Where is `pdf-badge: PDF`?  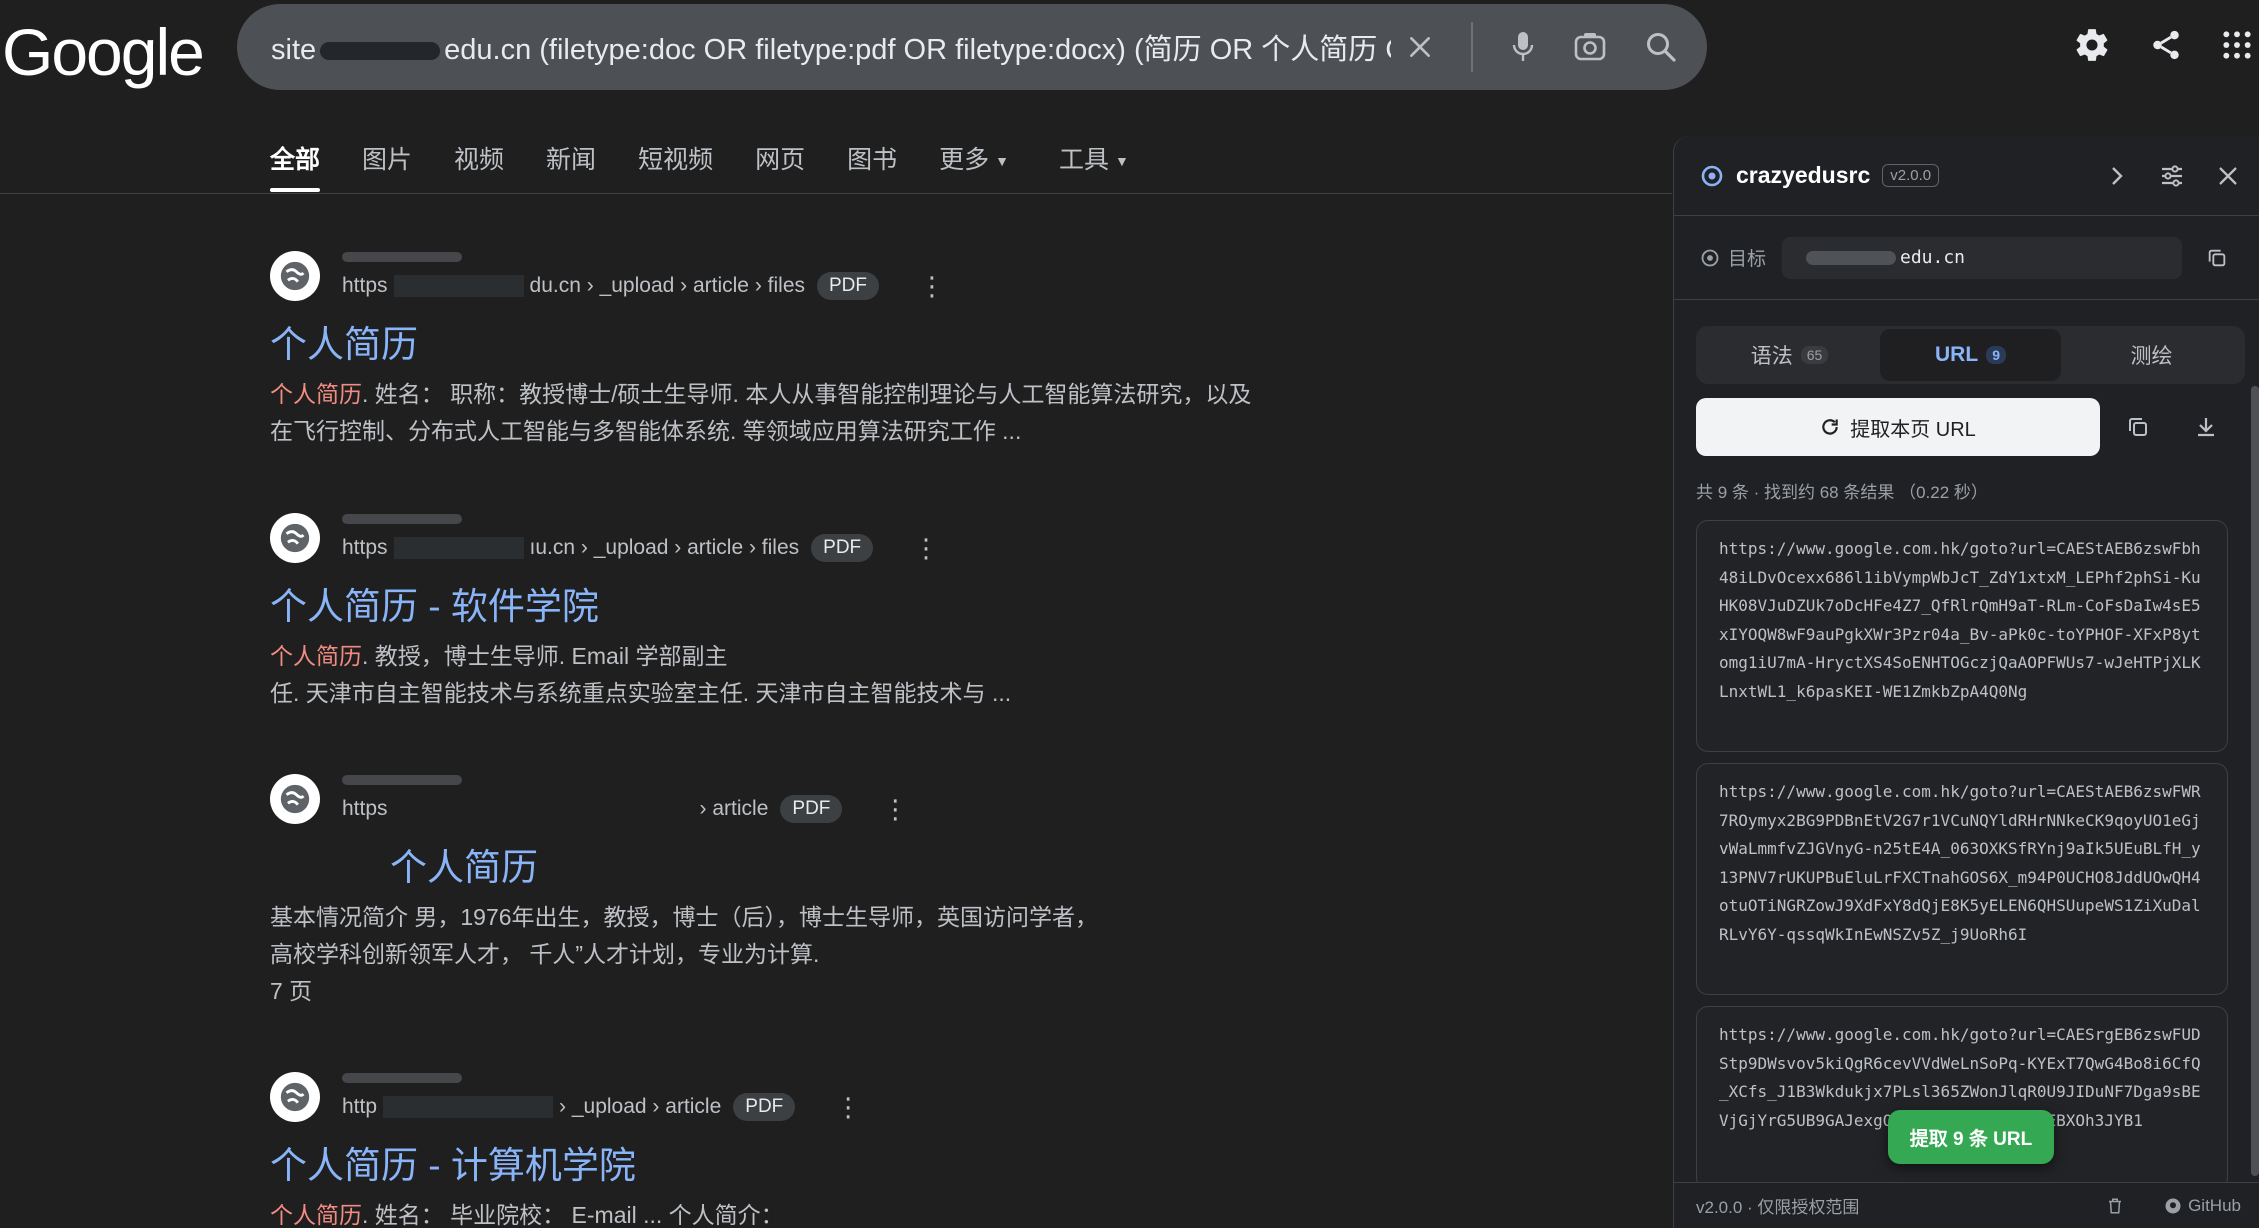 pdf-badge: PDF is located at coordinates (764, 1107).